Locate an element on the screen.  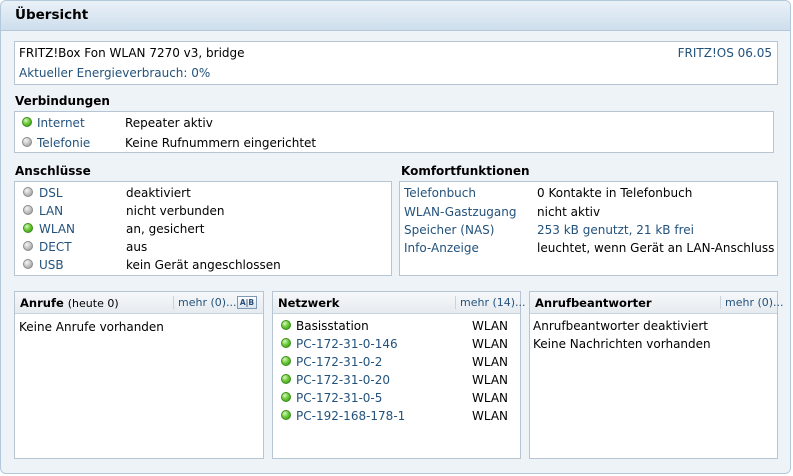
connection-telephony-link: Telefonie is located at coordinates (63, 143).